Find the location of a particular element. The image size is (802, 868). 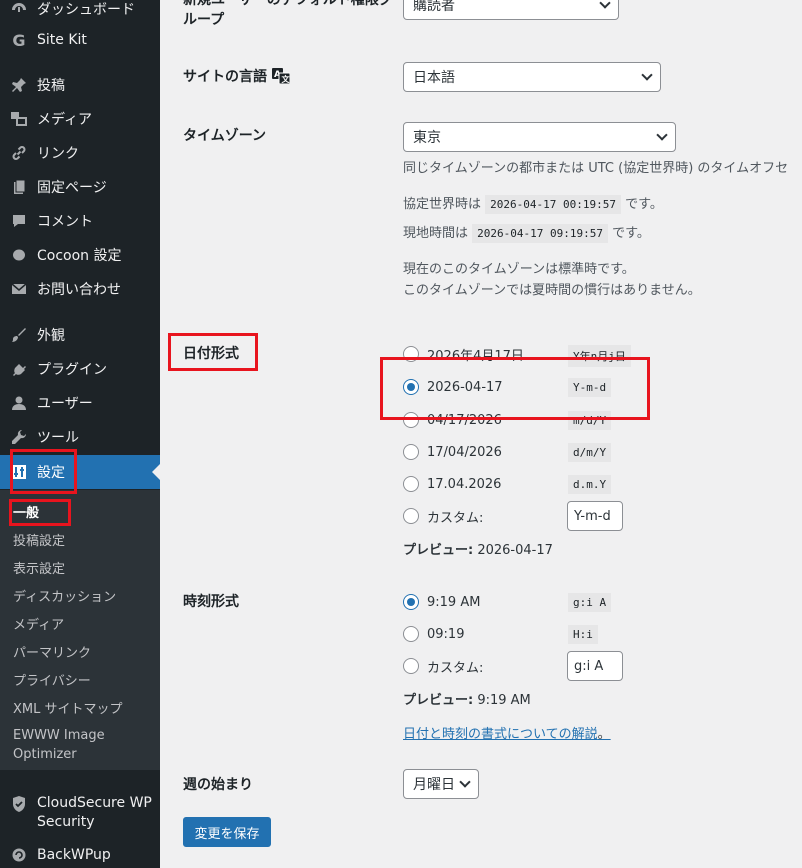

menu-label: Cocoon 設定 is located at coordinates (79, 256).